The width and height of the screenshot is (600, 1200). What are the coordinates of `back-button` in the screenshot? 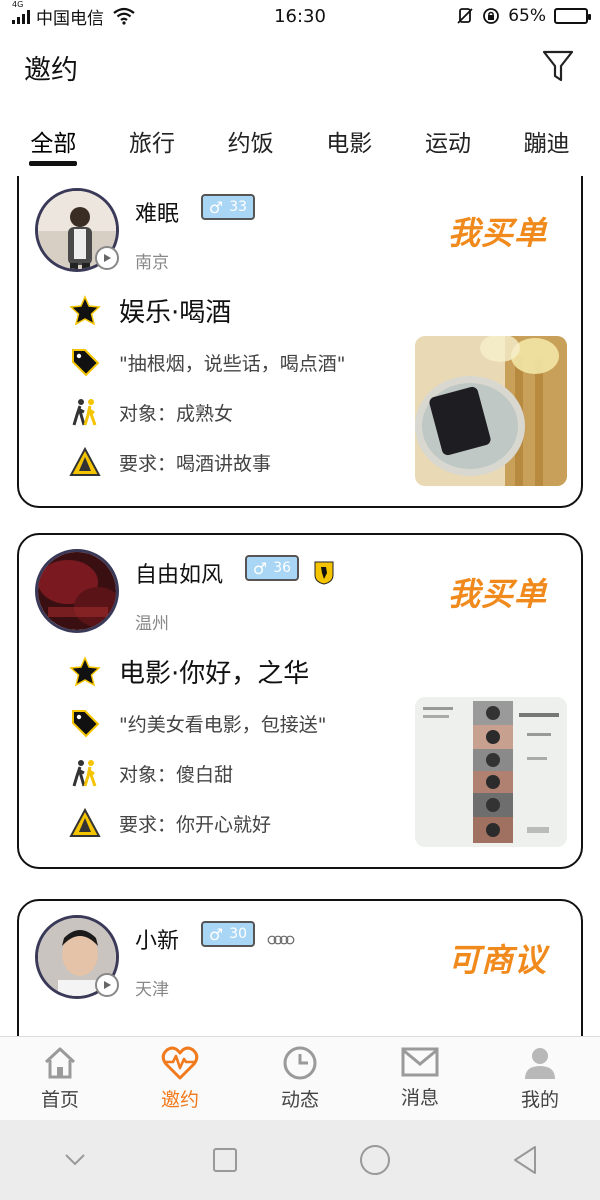 It's located at (525, 1160).